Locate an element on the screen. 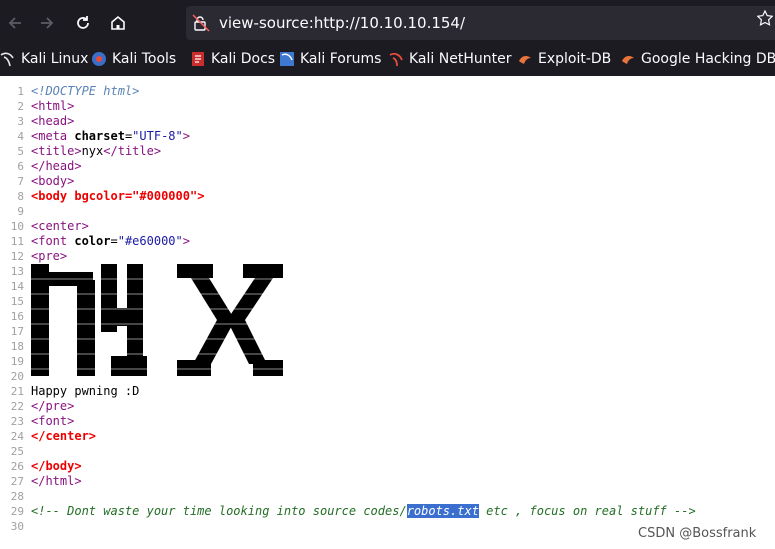 The width and height of the screenshot is (775, 549). source-line: </head> is located at coordinates (387, 166).